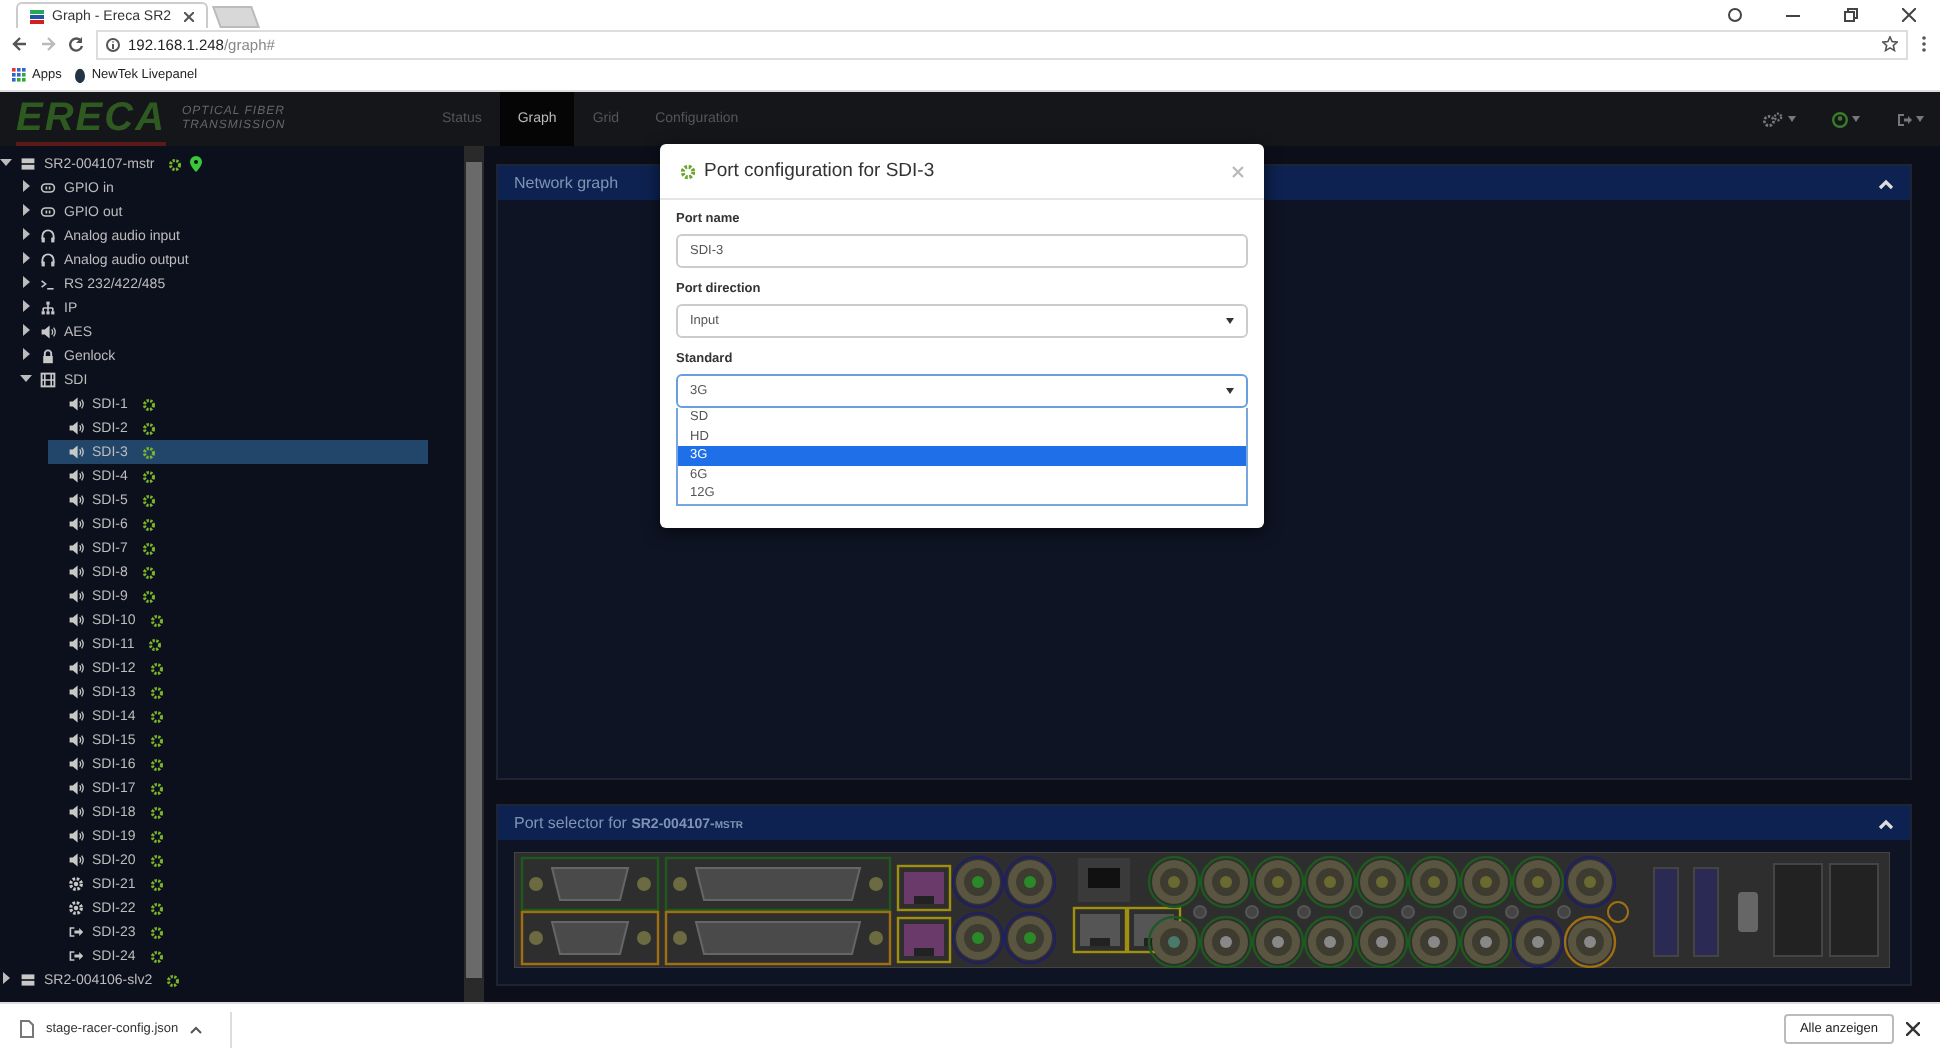 The image size is (1940, 1050). What do you see at coordinates (566, 183) in the screenshot?
I see `panel-title: Network graph` at bounding box center [566, 183].